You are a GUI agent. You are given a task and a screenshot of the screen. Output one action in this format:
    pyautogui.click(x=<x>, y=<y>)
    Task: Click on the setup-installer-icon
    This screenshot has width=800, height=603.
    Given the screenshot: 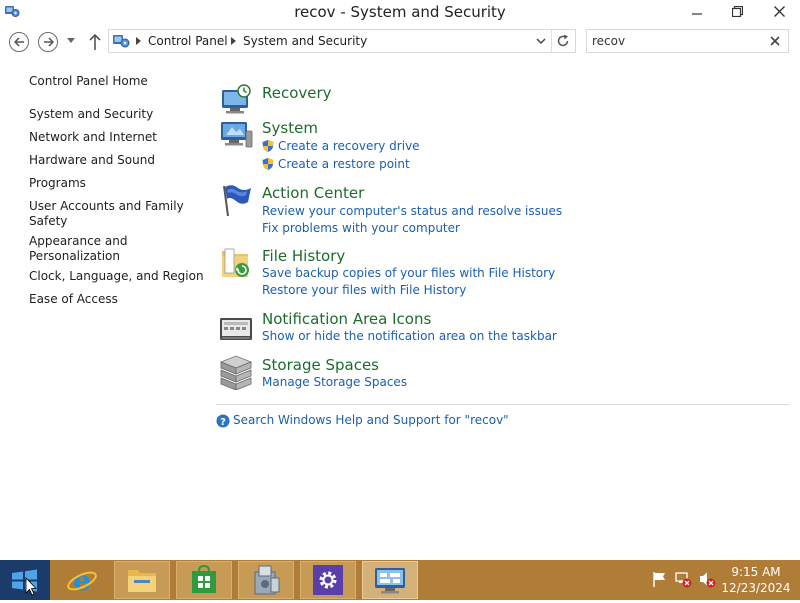 What is the action you would take?
    pyautogui.click(x=267, y=580)
    